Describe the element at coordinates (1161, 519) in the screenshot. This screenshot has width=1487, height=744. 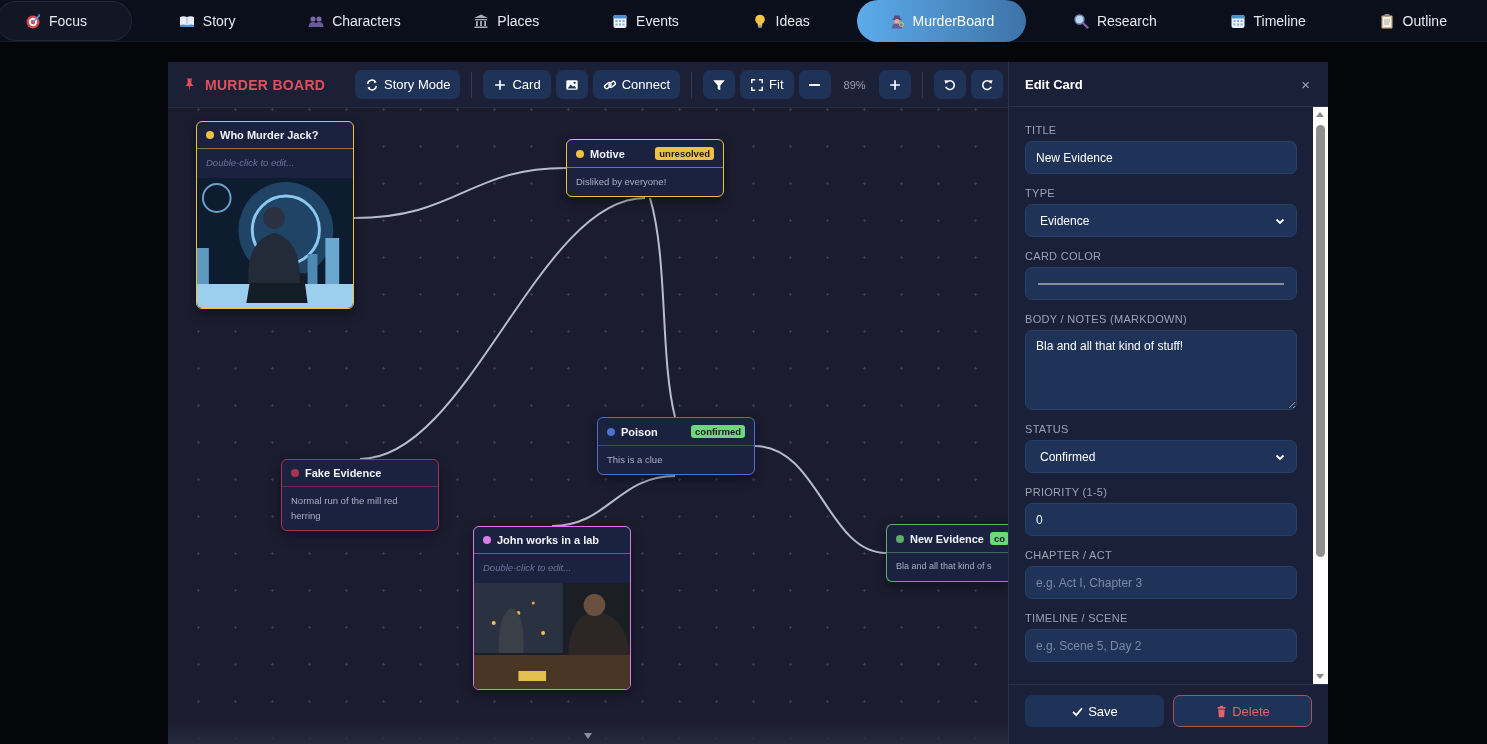
I see `input-field: 0` at that location.